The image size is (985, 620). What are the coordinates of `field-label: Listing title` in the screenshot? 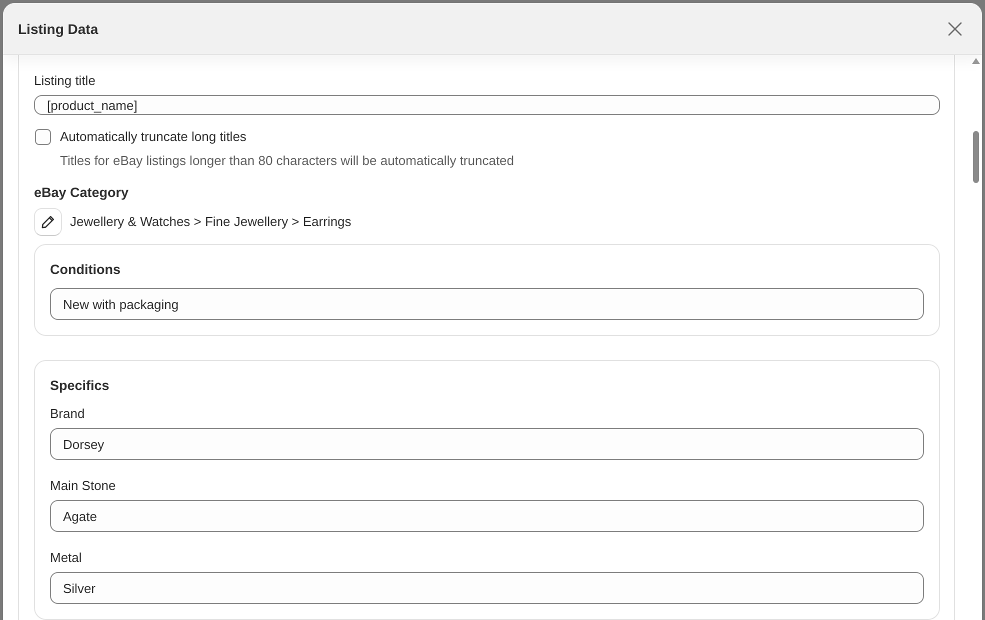 It's located at (65, 81).